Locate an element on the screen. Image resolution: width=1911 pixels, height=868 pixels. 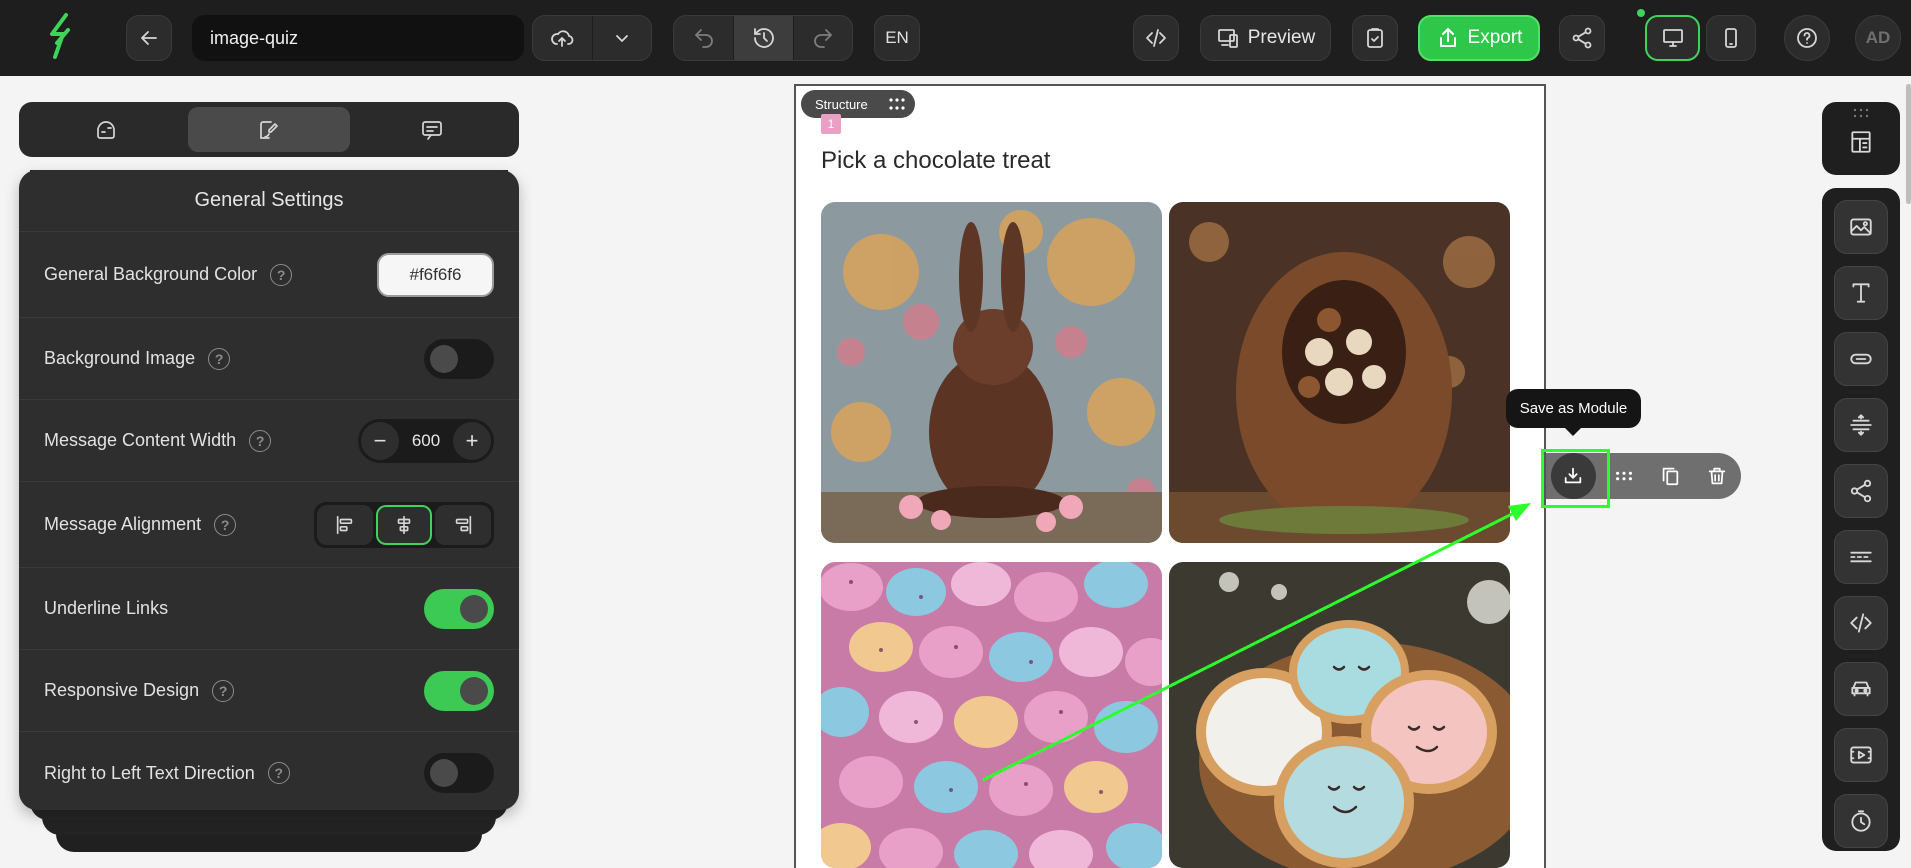
text-block-button is located at coordinates (1861, 293).